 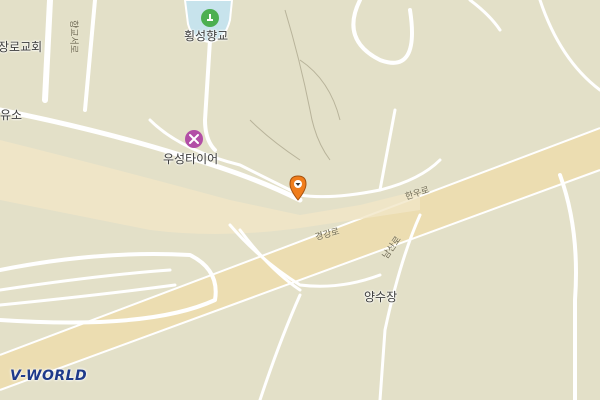 I want to click on hyanggyo-label: 횡성향교, so click(x=206, y=36).